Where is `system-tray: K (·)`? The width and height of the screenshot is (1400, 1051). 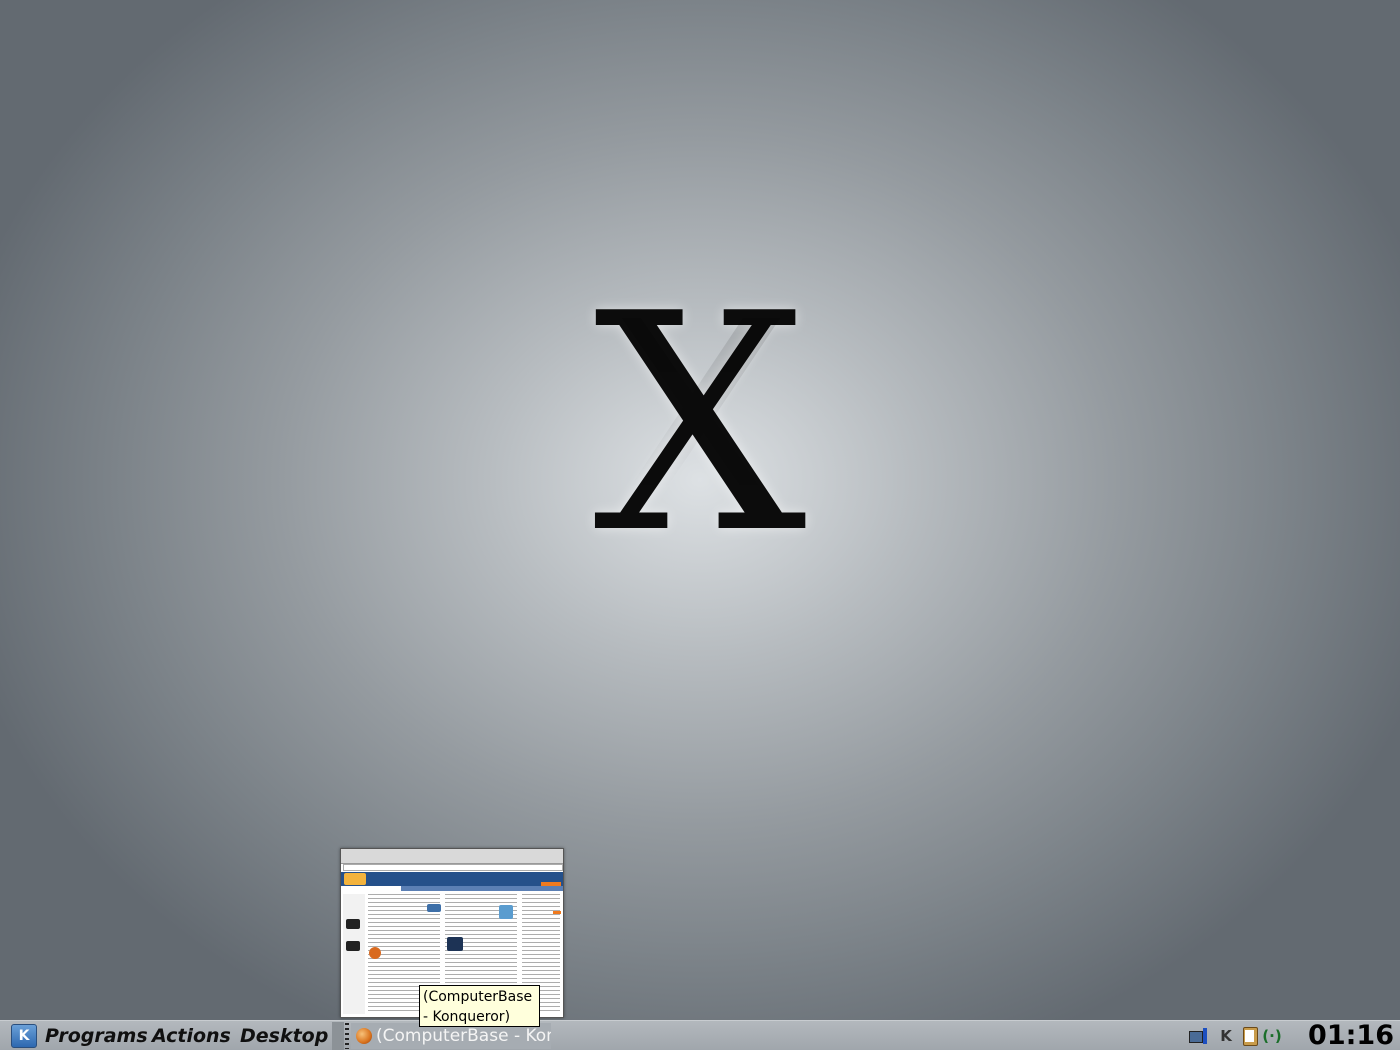
system-tray: K (·) is located at coordinates (1236, 1036).